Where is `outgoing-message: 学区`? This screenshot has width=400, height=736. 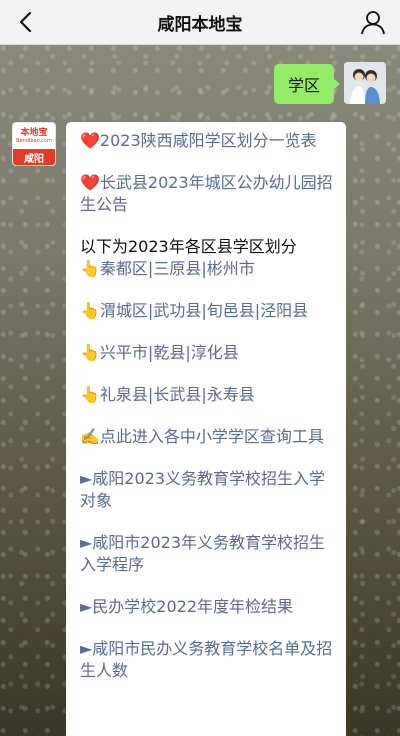
outgoing-message: 学区 is located at coordinates (307, 84).